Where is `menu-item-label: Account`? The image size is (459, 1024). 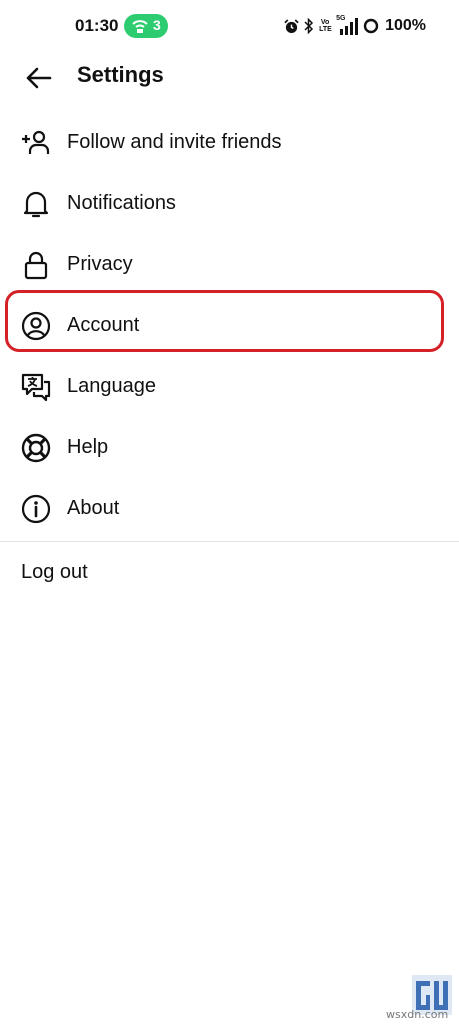
menu-item-label: Account is located at coordinates (103, 325).